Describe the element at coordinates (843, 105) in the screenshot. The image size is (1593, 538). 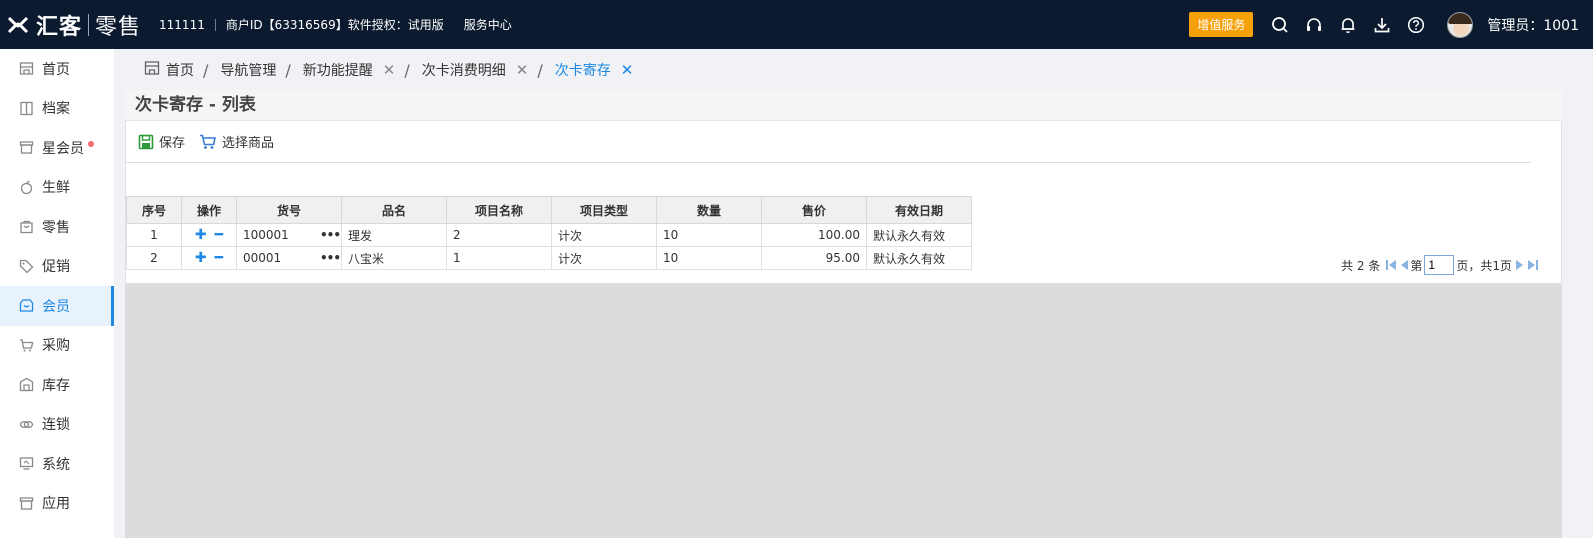
I see `page-title: 次卡寄存 - 列表` at that location.